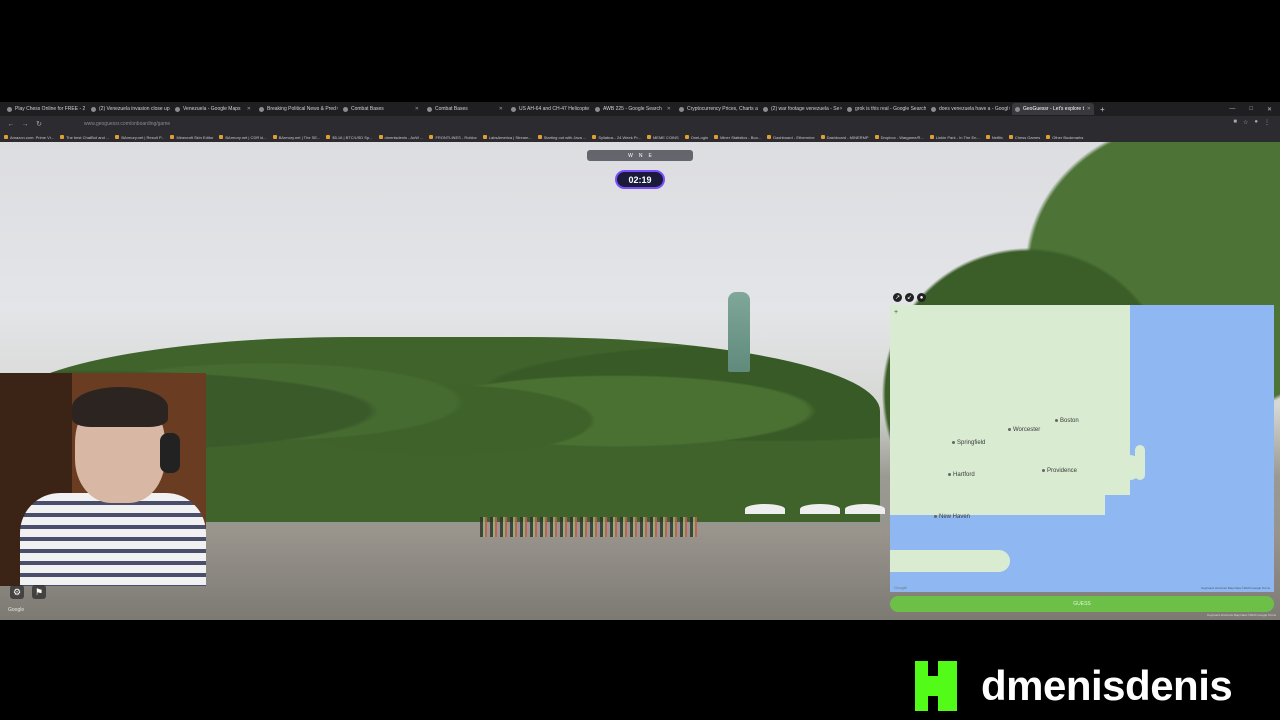 This screenshot has height=720, width=1280. I want to click on pin-map-icon: ●, so click(921, 297).